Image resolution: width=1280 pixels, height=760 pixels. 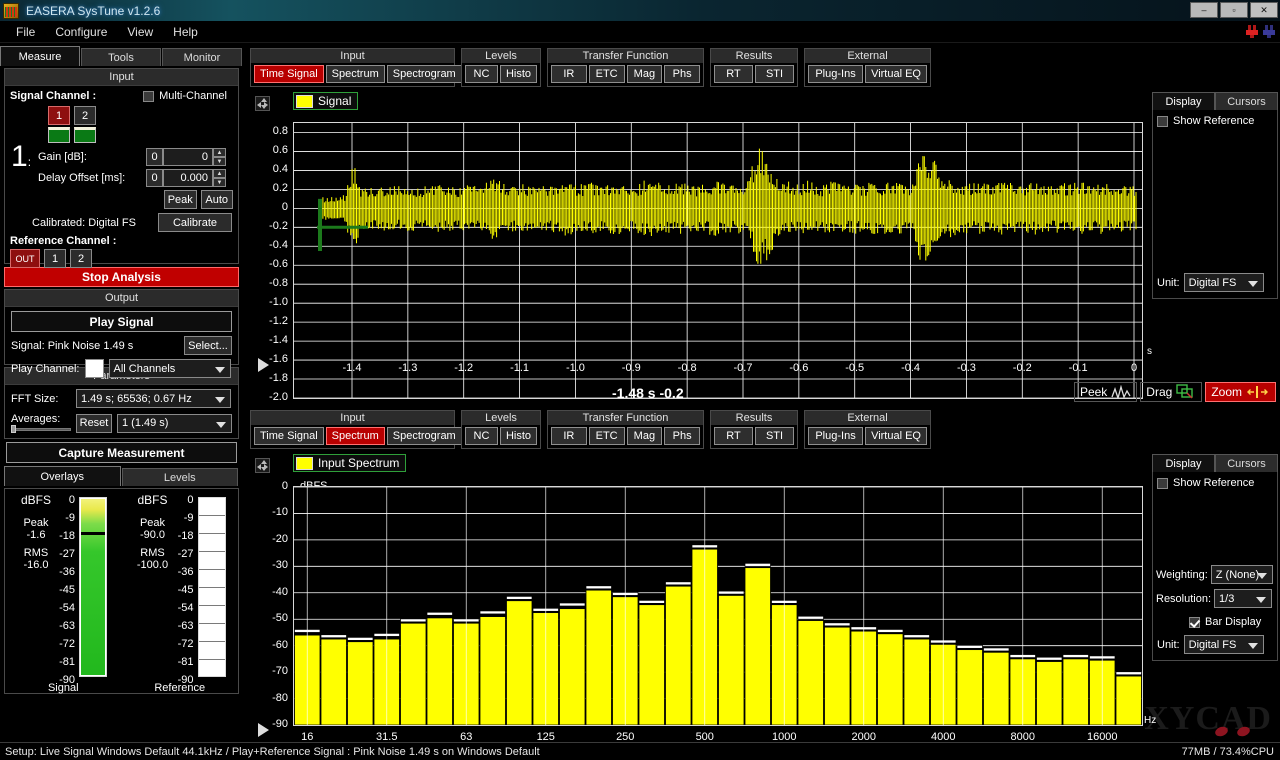 What do you see at coordinates (1162, 483) in the screenshot?
I see `show-reference-checkbox-bottom` at bounding box center [1162, 483].